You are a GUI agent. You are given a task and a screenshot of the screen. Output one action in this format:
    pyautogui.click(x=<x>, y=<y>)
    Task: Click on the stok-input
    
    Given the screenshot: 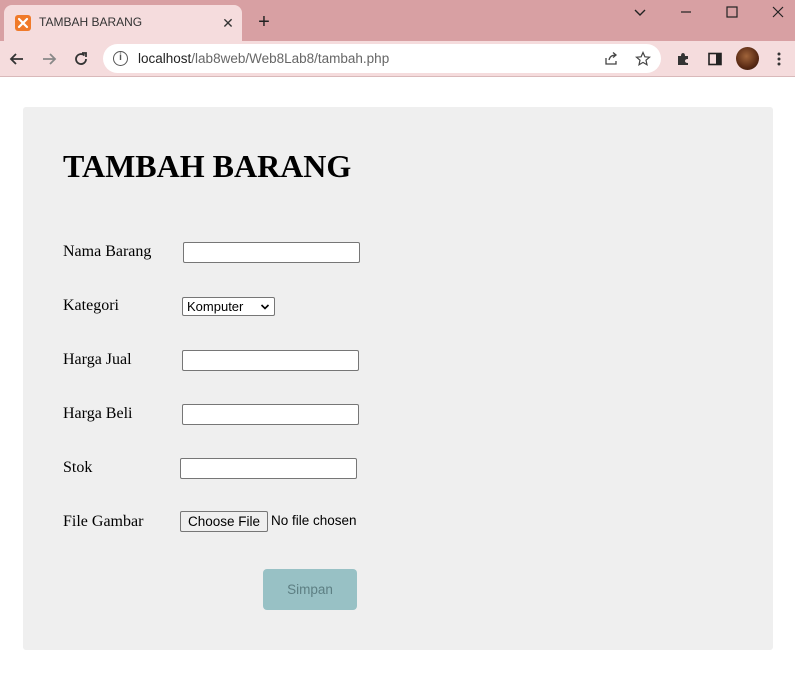 What is the action you would take?
    pyautogui.click(x=268, y=468)
    